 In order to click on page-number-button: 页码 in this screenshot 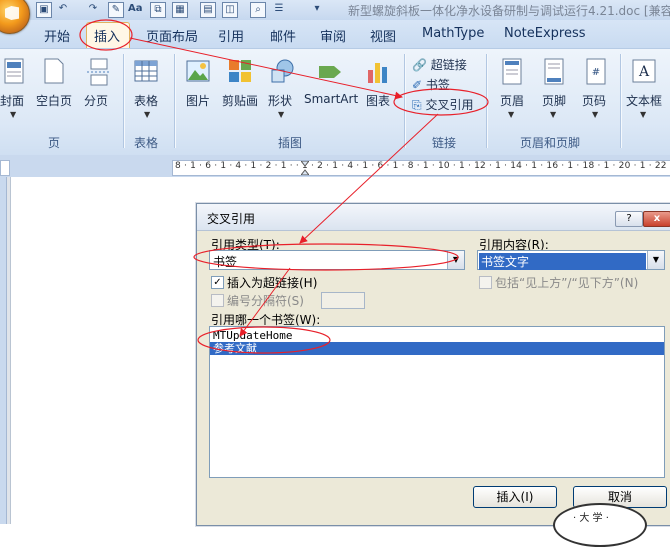, I will do `click(594, 100)`.